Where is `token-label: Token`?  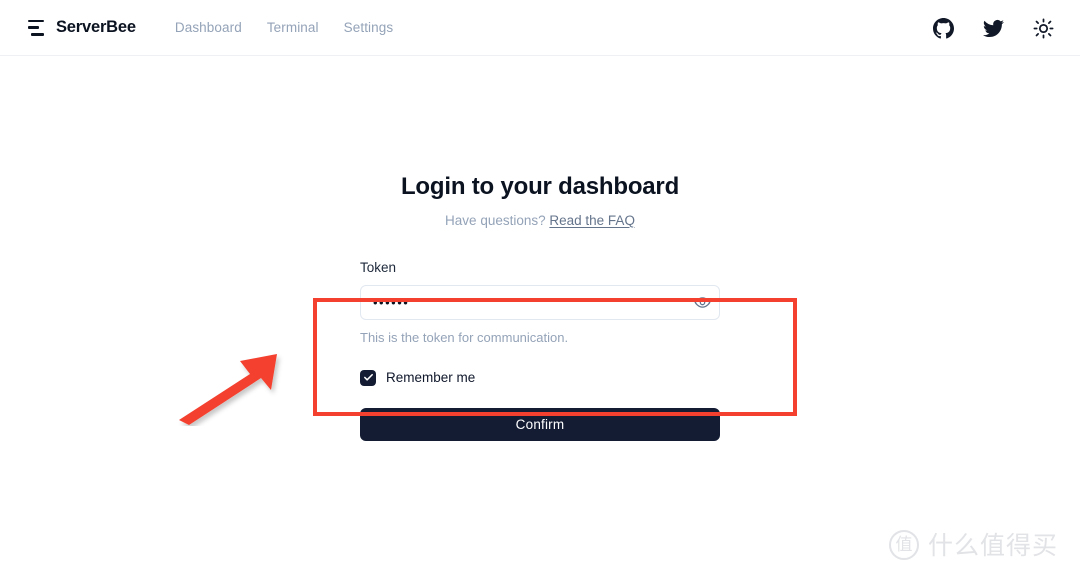 token-label: Token is located at coordinates (378, 267).